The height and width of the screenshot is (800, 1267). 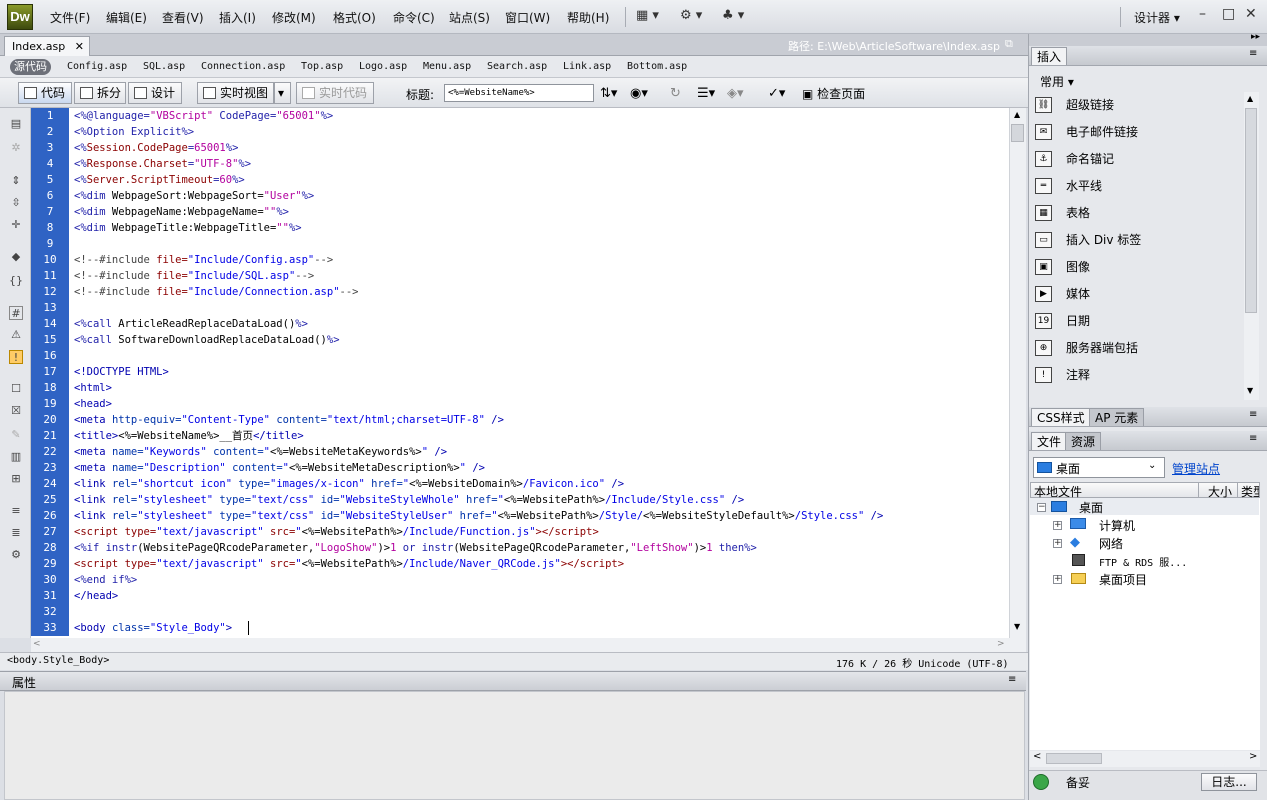 I want to click on code-line: <%Server.ScriptTimeout=60%>, so click(x=159, y=180).